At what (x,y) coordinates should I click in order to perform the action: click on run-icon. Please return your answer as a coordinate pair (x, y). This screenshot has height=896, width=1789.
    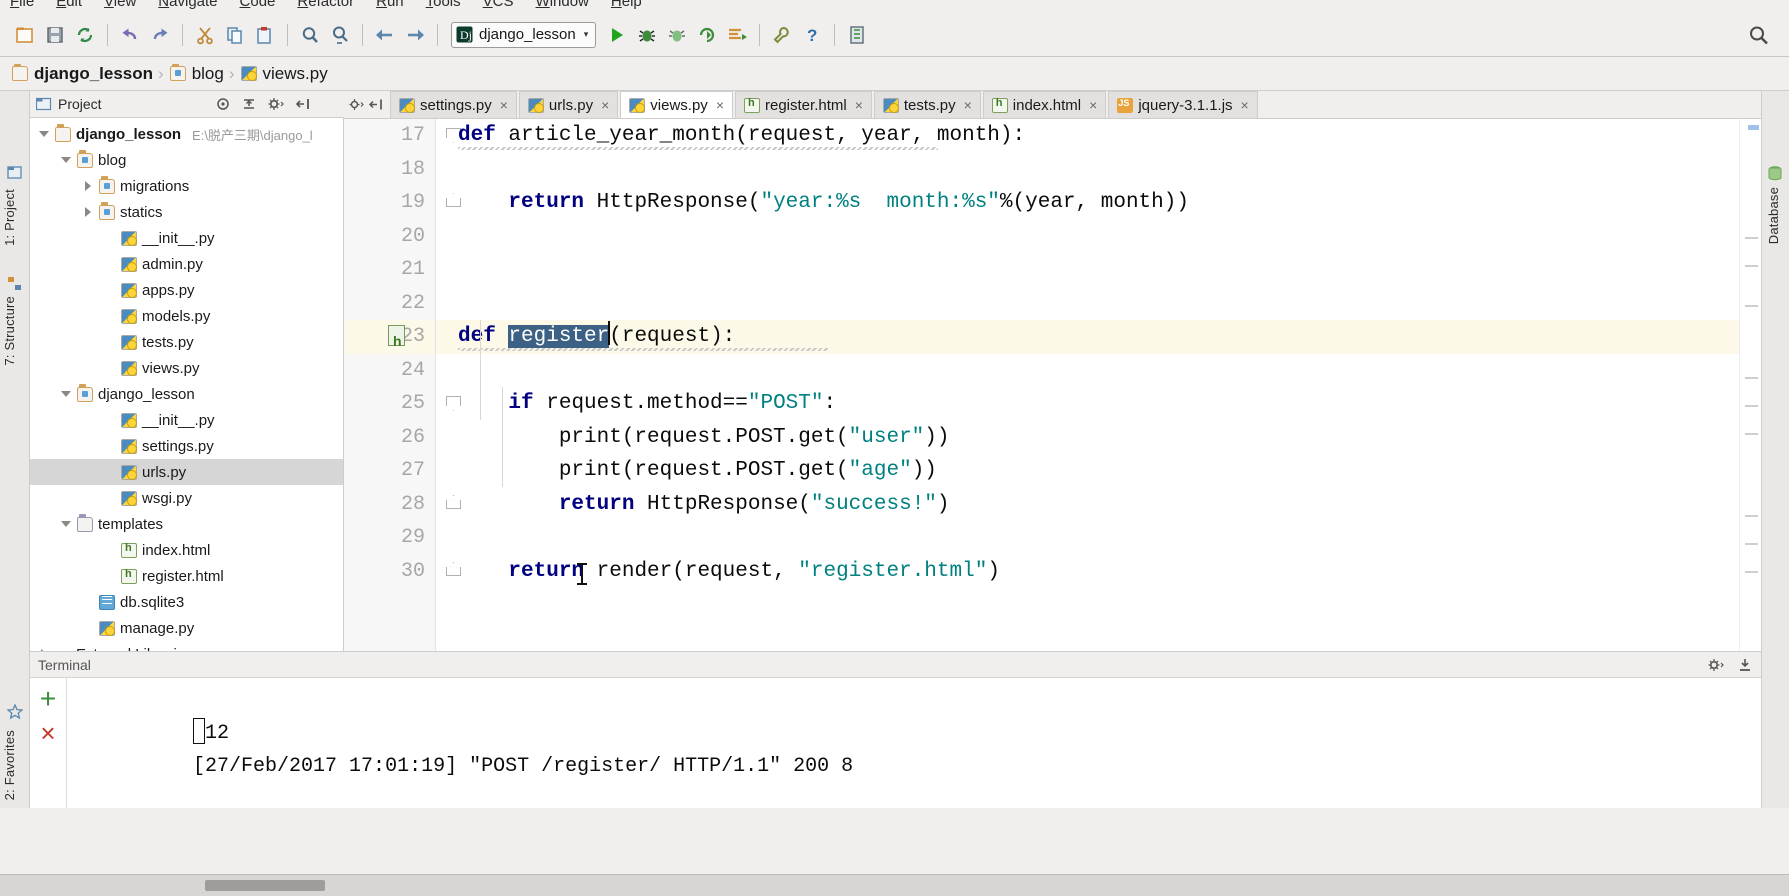
    Looking at the image, I should click on (617, 35).